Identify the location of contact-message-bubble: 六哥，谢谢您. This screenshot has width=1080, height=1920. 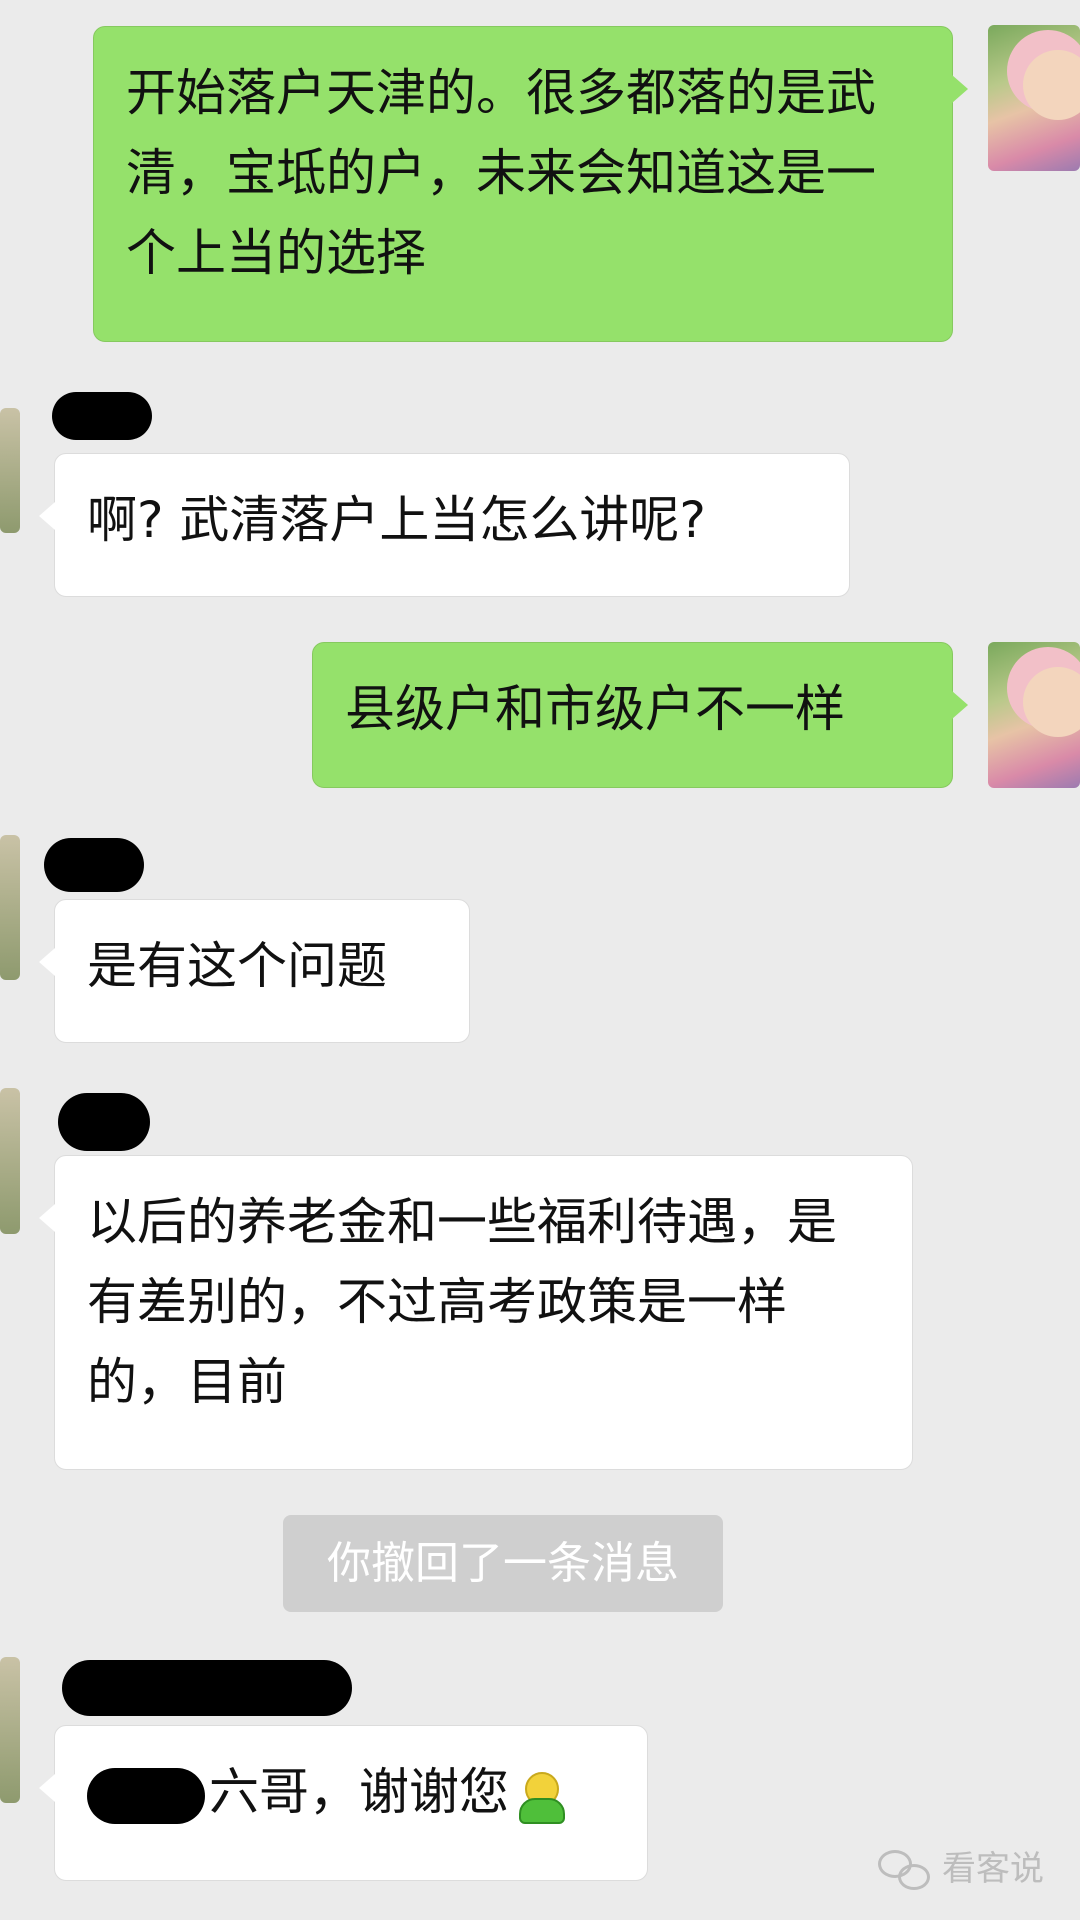
(343, 1803).